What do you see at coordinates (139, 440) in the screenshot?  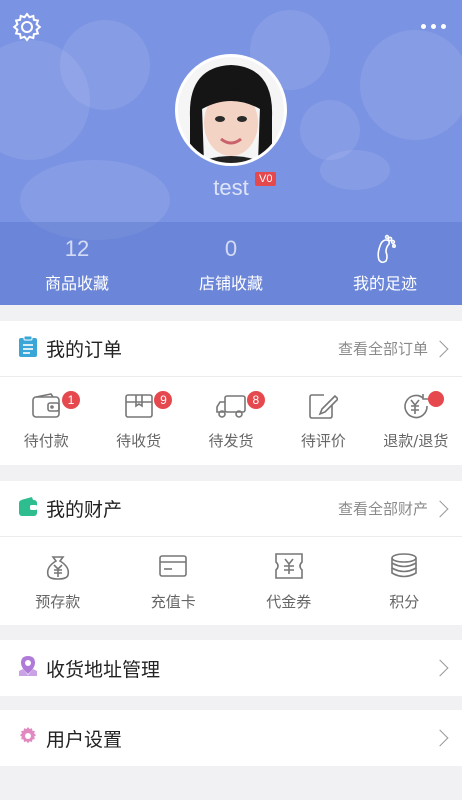 I see `order-status-label: 待收货` at bounding box center [139, 440].